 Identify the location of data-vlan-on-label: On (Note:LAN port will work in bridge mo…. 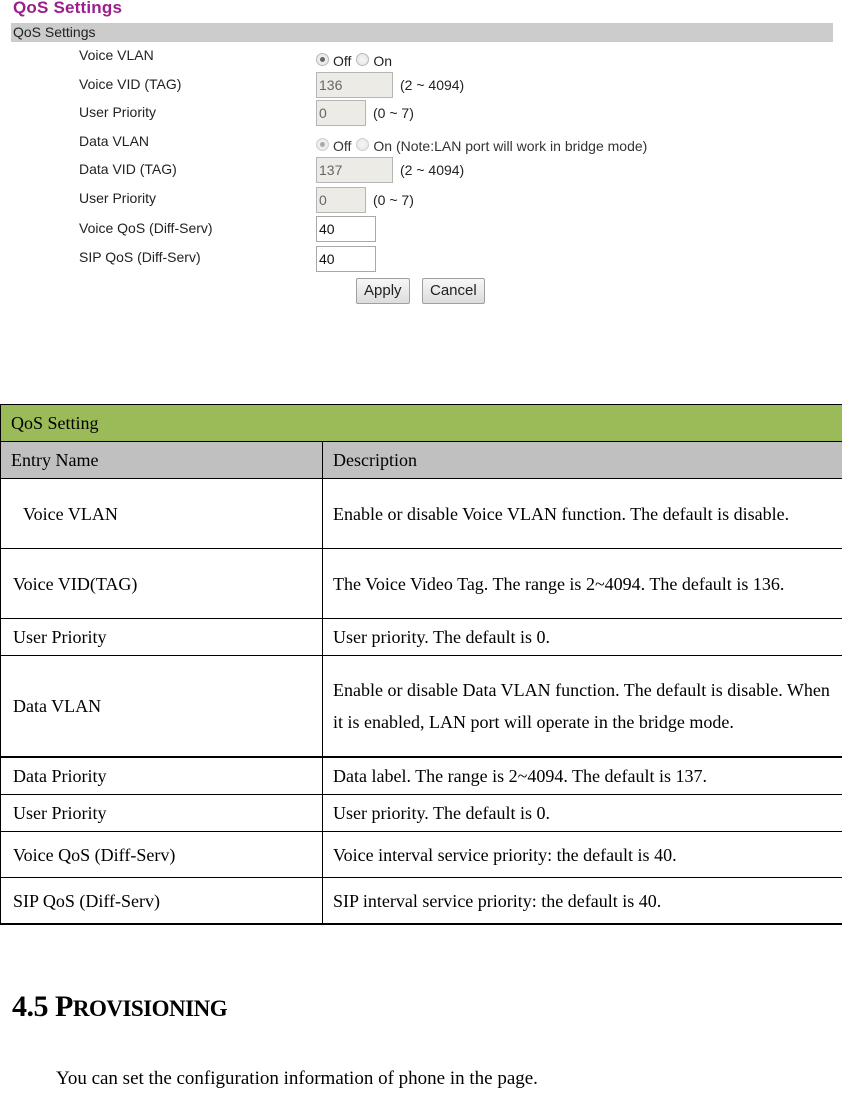
(510, 146).